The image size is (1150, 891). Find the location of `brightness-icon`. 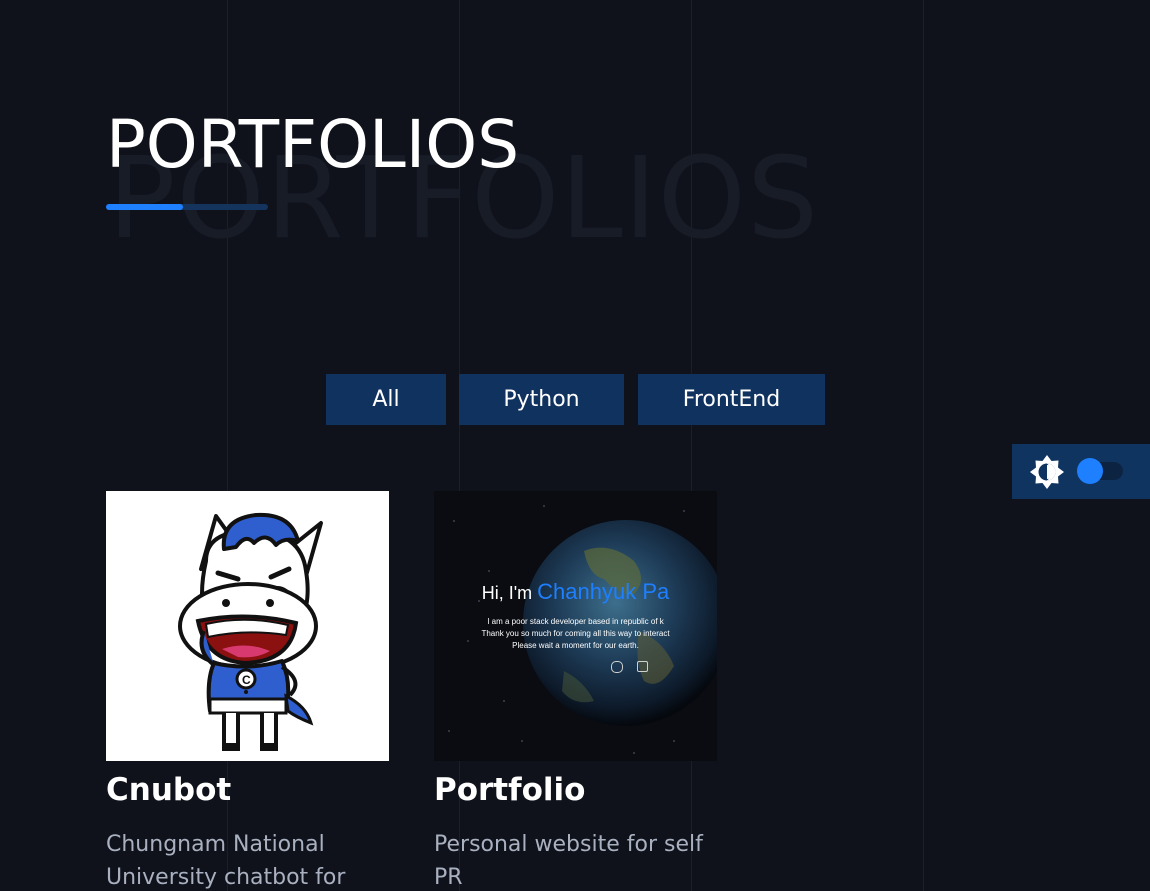

brightness-icon is located at coordinates (1047, 472).